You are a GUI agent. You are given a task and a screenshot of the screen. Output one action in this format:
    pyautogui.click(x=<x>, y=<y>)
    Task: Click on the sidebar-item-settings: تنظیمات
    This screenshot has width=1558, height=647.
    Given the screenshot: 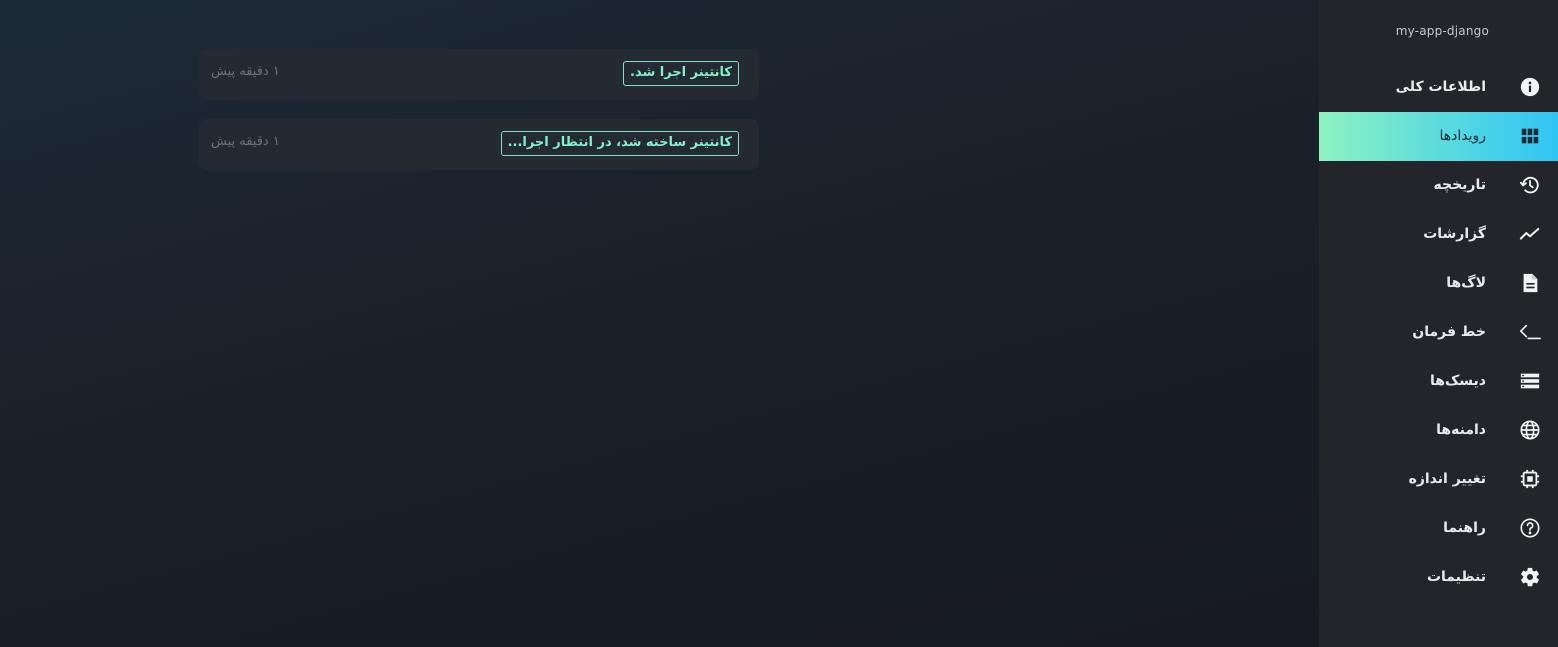 What is the action you would take?
    pyautogui.click(x=1438, y=577)
    